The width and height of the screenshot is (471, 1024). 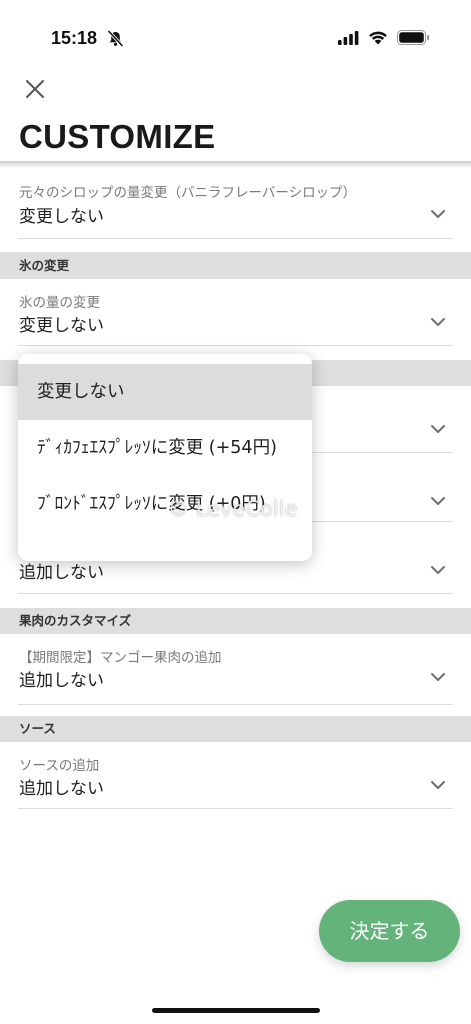 I want to click on section-header-sauce: ソース, so click(x=235, y=729).